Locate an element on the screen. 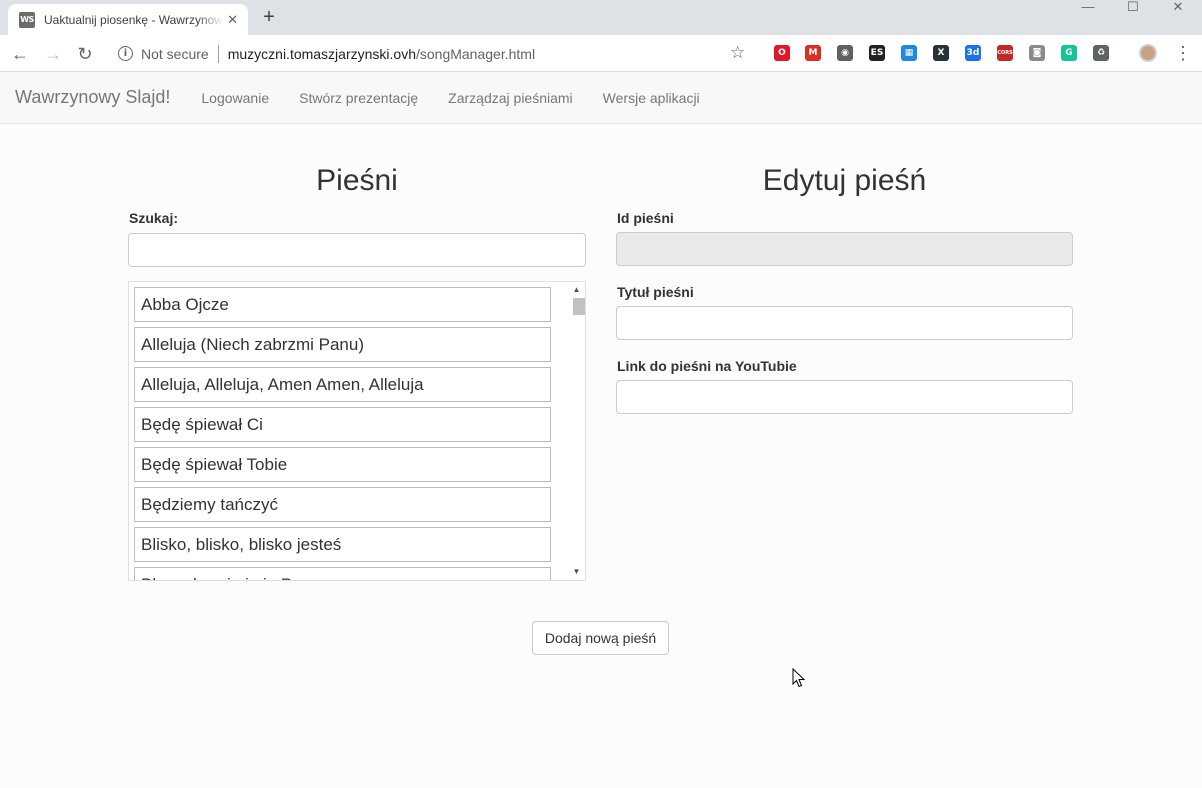  screenshot-extension-icon: ▦ is located at coordinates (909, 53).